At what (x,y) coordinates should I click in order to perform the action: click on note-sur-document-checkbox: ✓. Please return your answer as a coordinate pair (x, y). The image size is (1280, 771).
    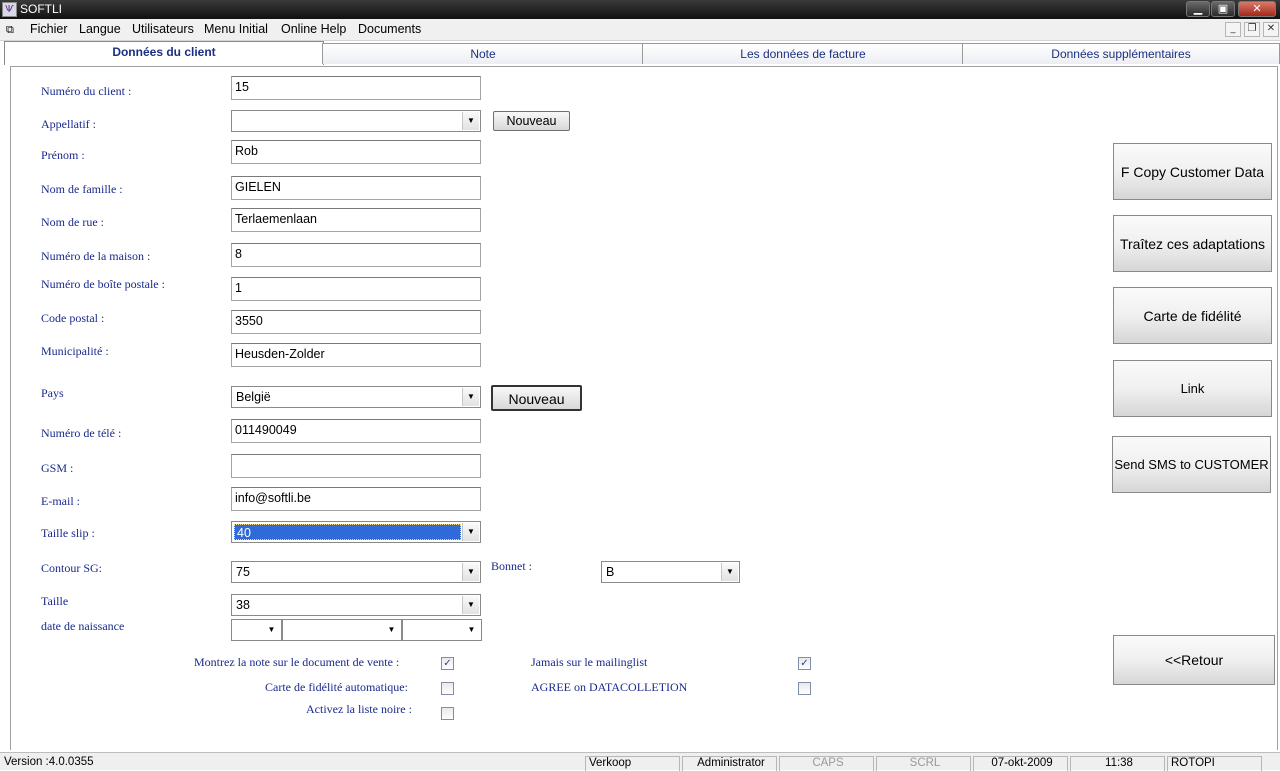
    Looking at the image, I should click on (447, 663).